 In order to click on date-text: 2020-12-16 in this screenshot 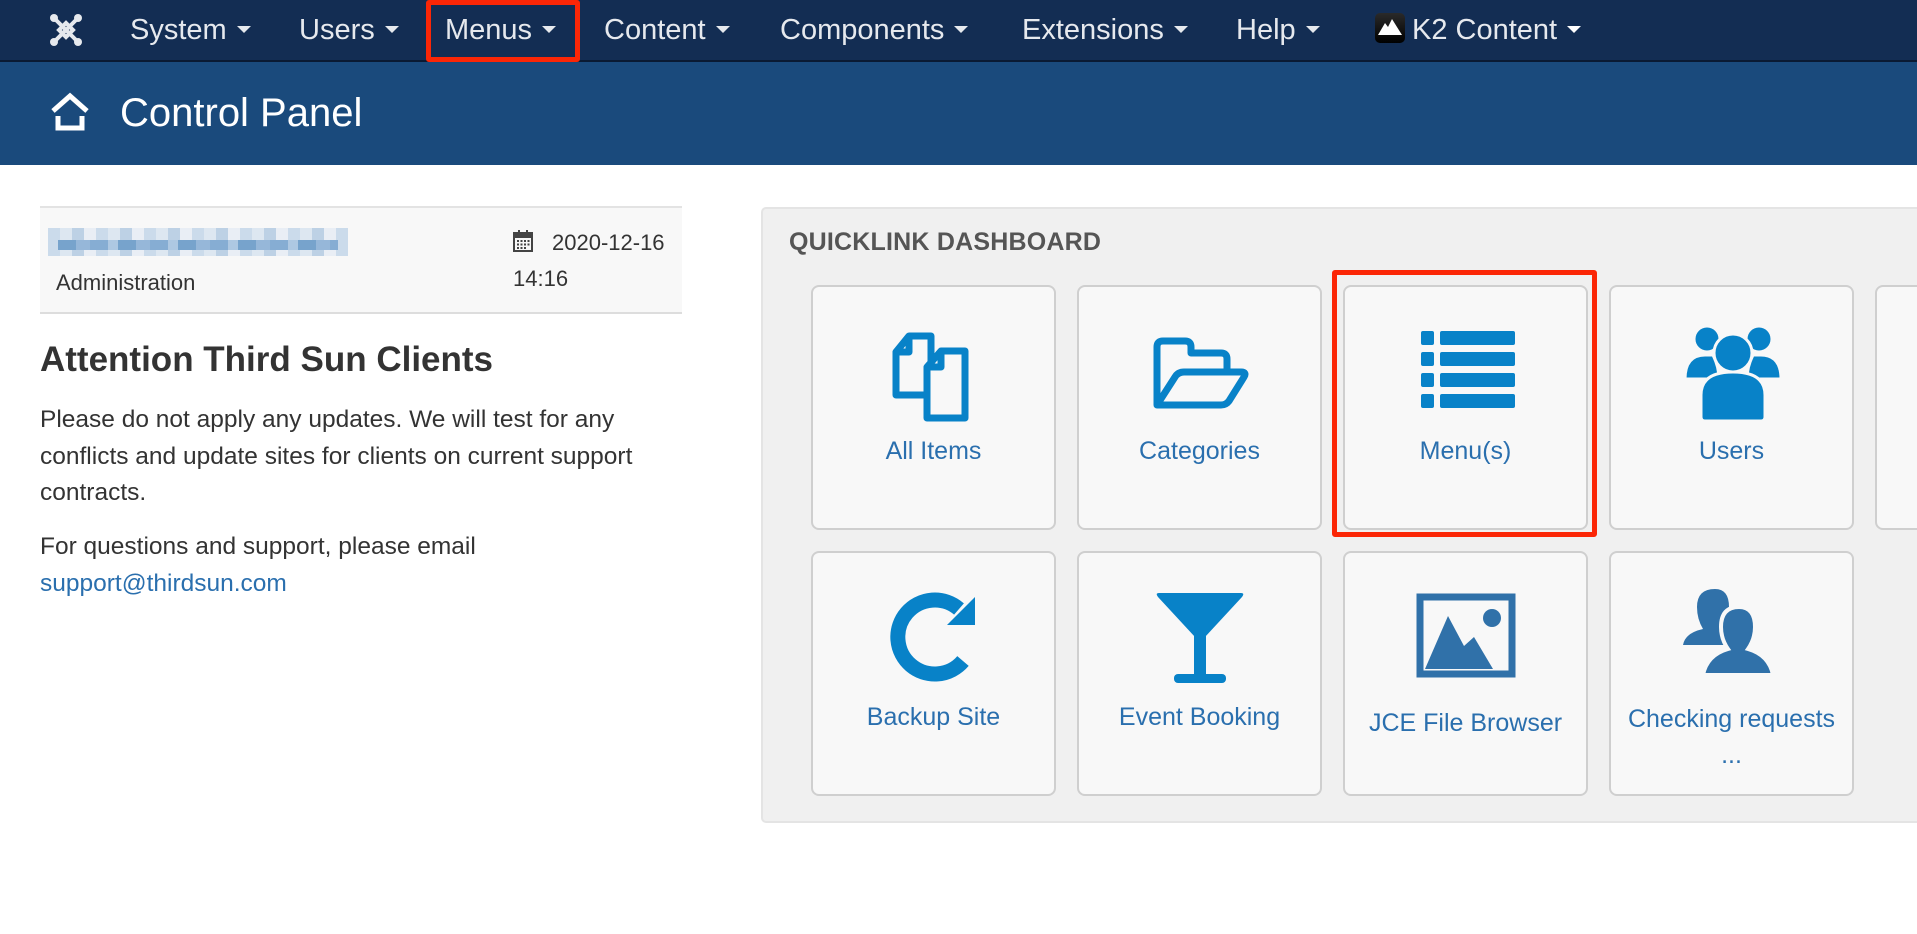, I will do `click(608, 242)`.